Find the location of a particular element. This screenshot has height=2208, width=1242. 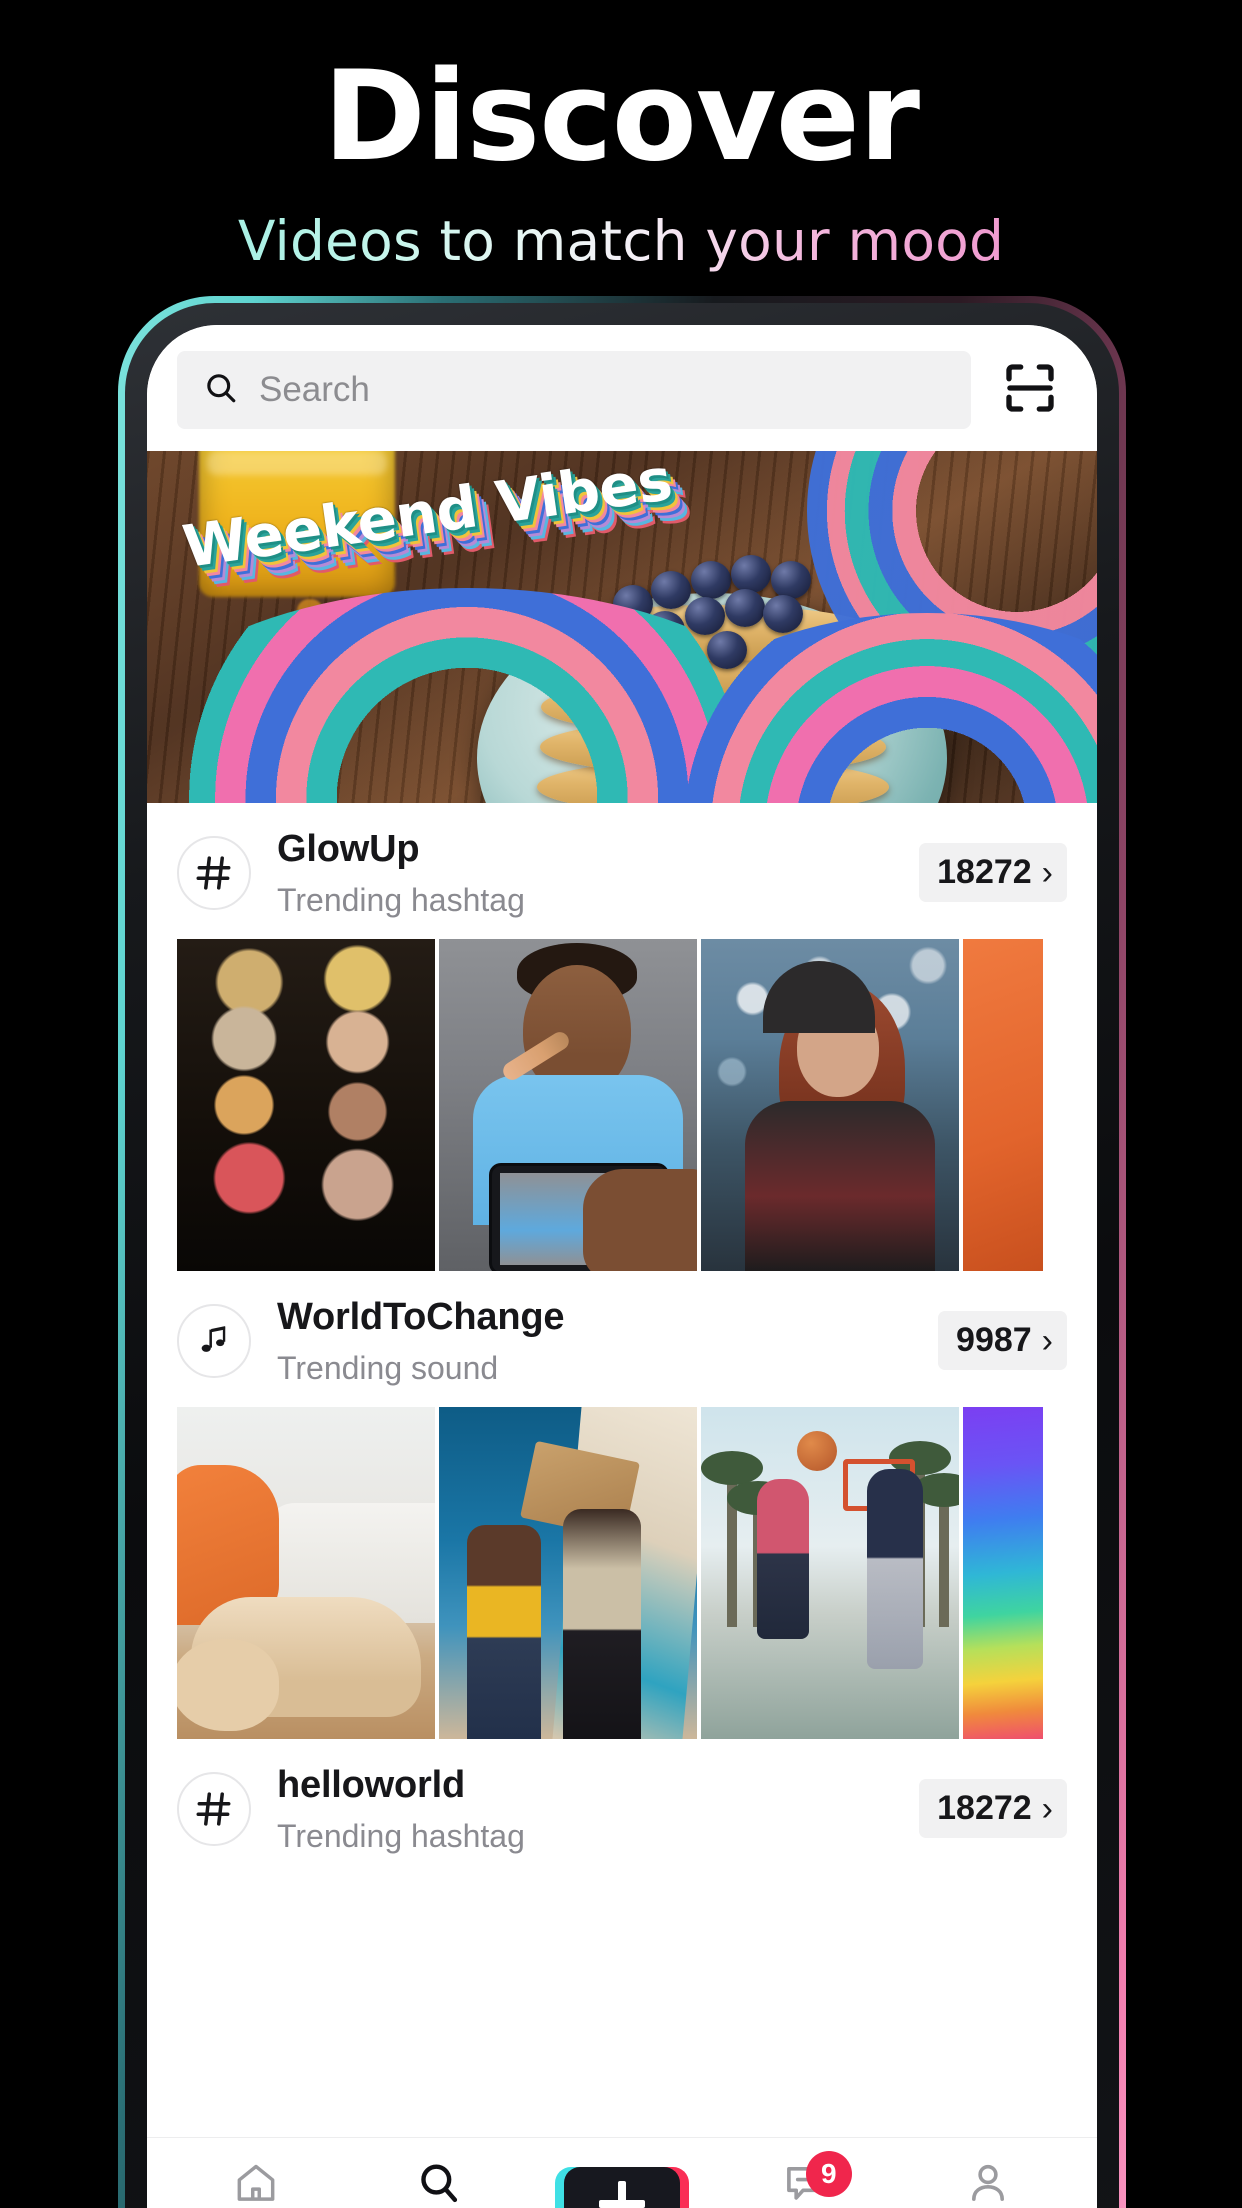

nav-item-me: Me is located at coordinates (988, 2183).